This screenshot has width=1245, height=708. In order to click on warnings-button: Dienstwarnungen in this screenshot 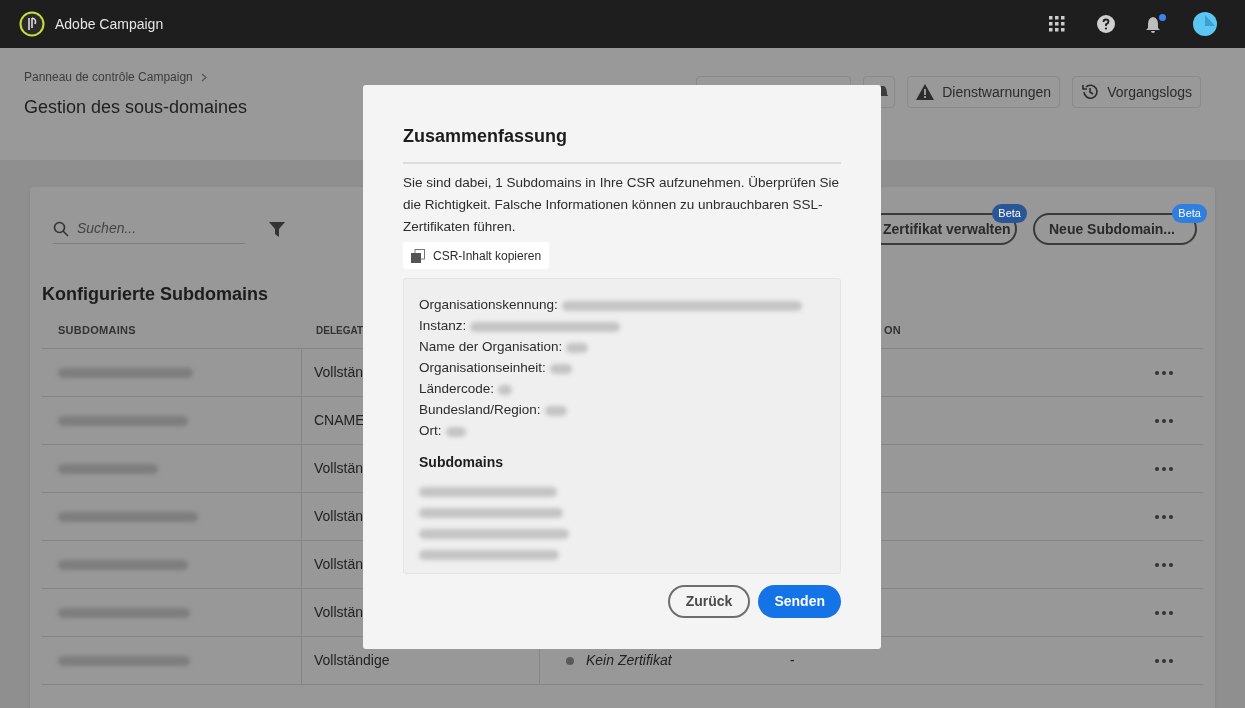, I will do `click(984, 92)`.